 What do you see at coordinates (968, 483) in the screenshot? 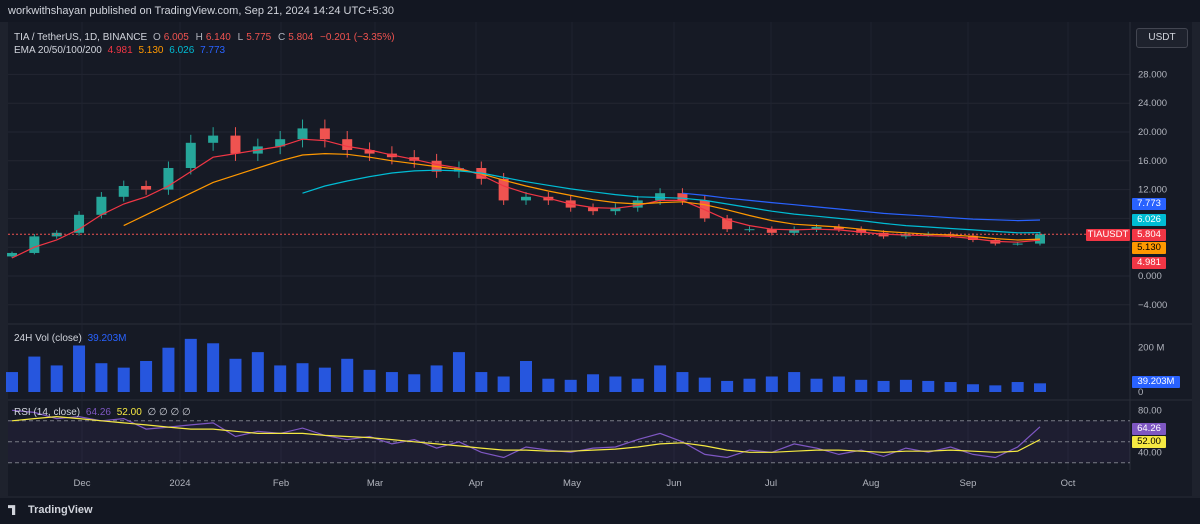
I see `time-axis-tick: Sep` at bounding box center [968, 483].